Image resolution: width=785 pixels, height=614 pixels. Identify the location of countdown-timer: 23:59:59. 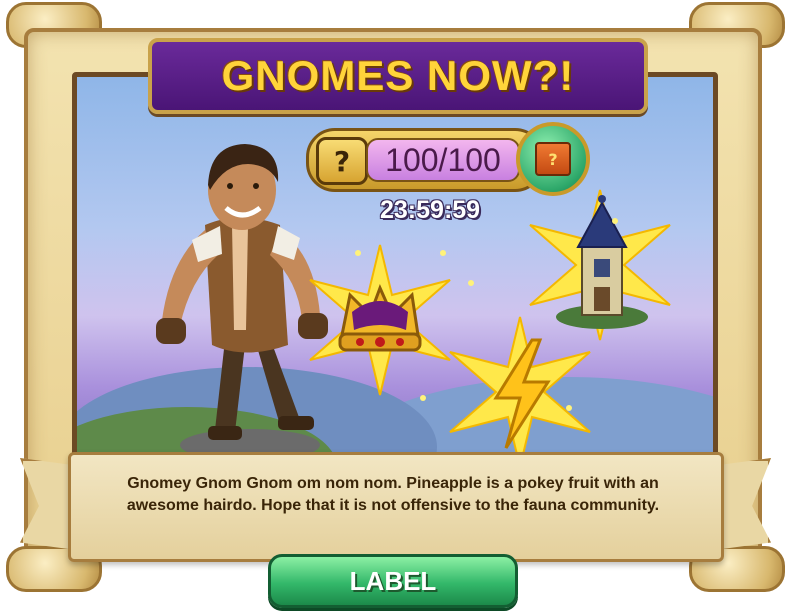
(430, 210).